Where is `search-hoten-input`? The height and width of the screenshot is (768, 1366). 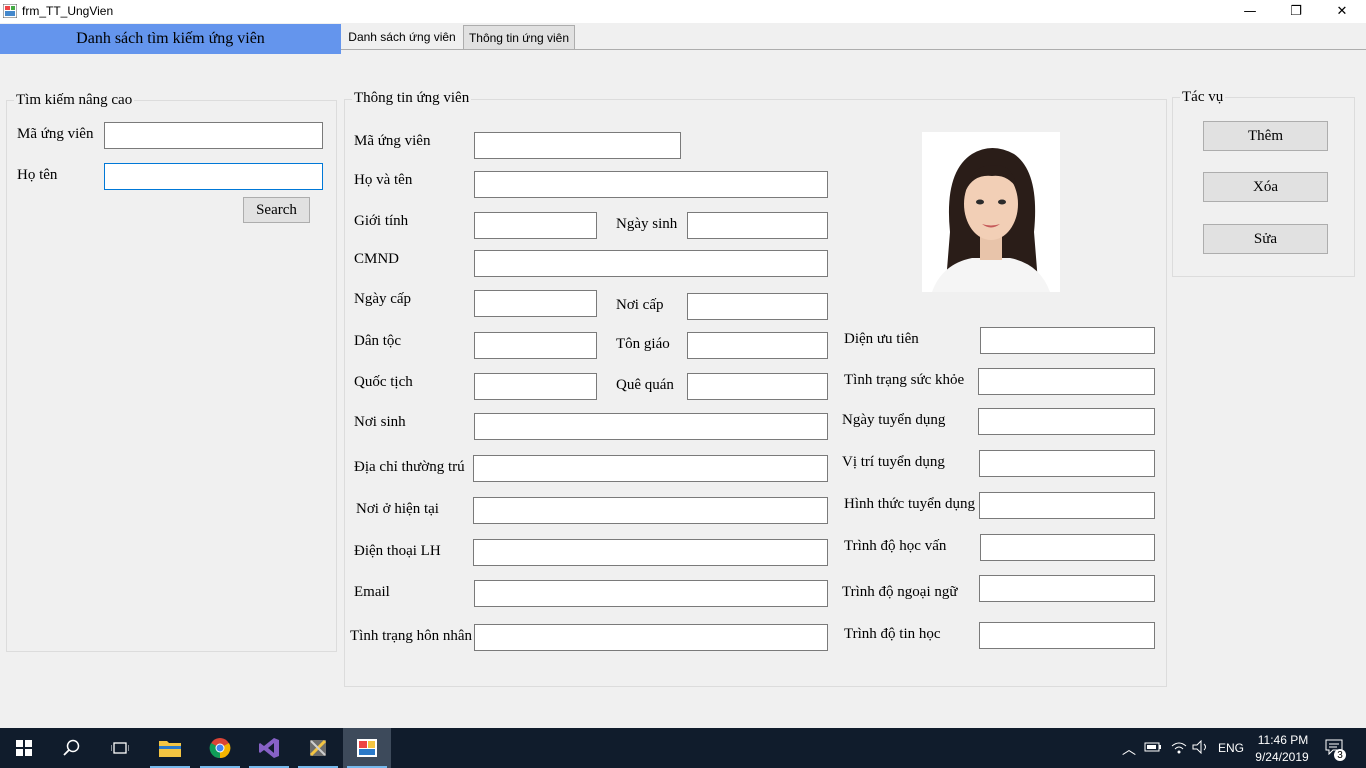 search-hoten-input is located at coordinates (213, 176).